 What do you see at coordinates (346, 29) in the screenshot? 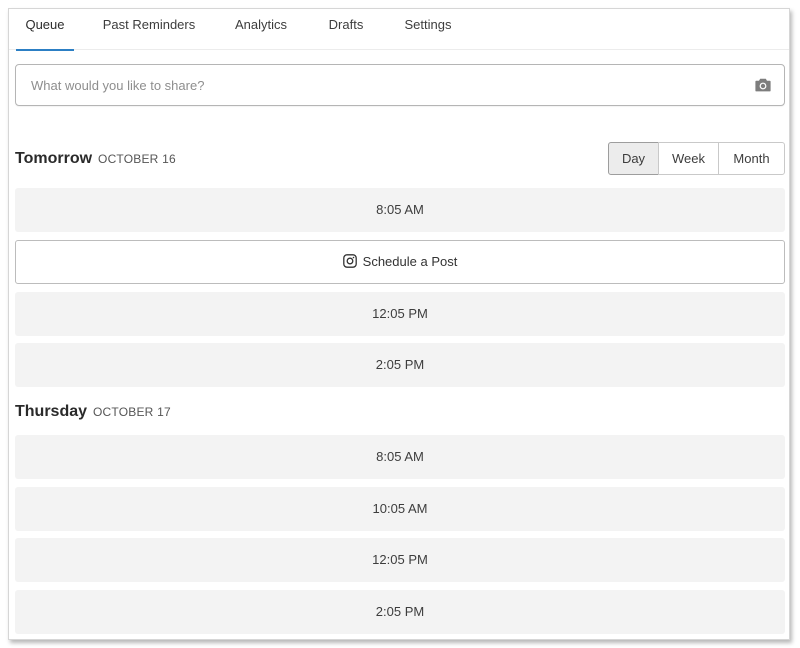
I see `tab-drafts: Drafts` at bounding box center [346, 29].